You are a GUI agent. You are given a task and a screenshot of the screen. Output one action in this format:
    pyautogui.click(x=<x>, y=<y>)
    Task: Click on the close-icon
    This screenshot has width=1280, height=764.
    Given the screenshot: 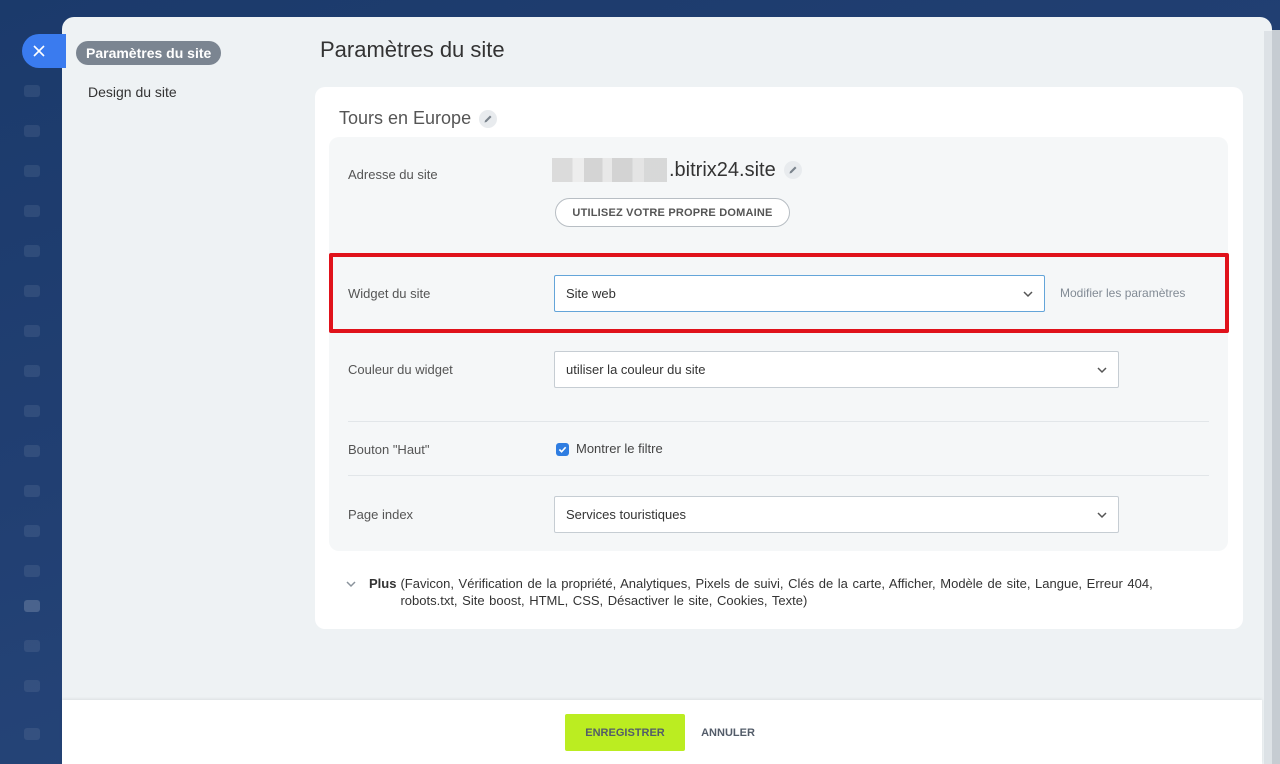 What is the action you would take?
    pyautogui.click(x=39, y=51)
    